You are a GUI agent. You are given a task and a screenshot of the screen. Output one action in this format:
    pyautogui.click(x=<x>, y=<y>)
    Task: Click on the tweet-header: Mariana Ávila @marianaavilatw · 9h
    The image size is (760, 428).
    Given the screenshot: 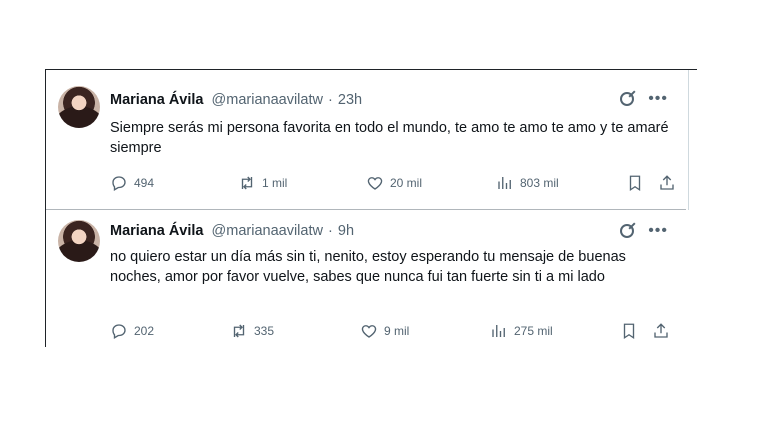 What is the action you would take?
    pyautogui.click(x=232, y=231)
    